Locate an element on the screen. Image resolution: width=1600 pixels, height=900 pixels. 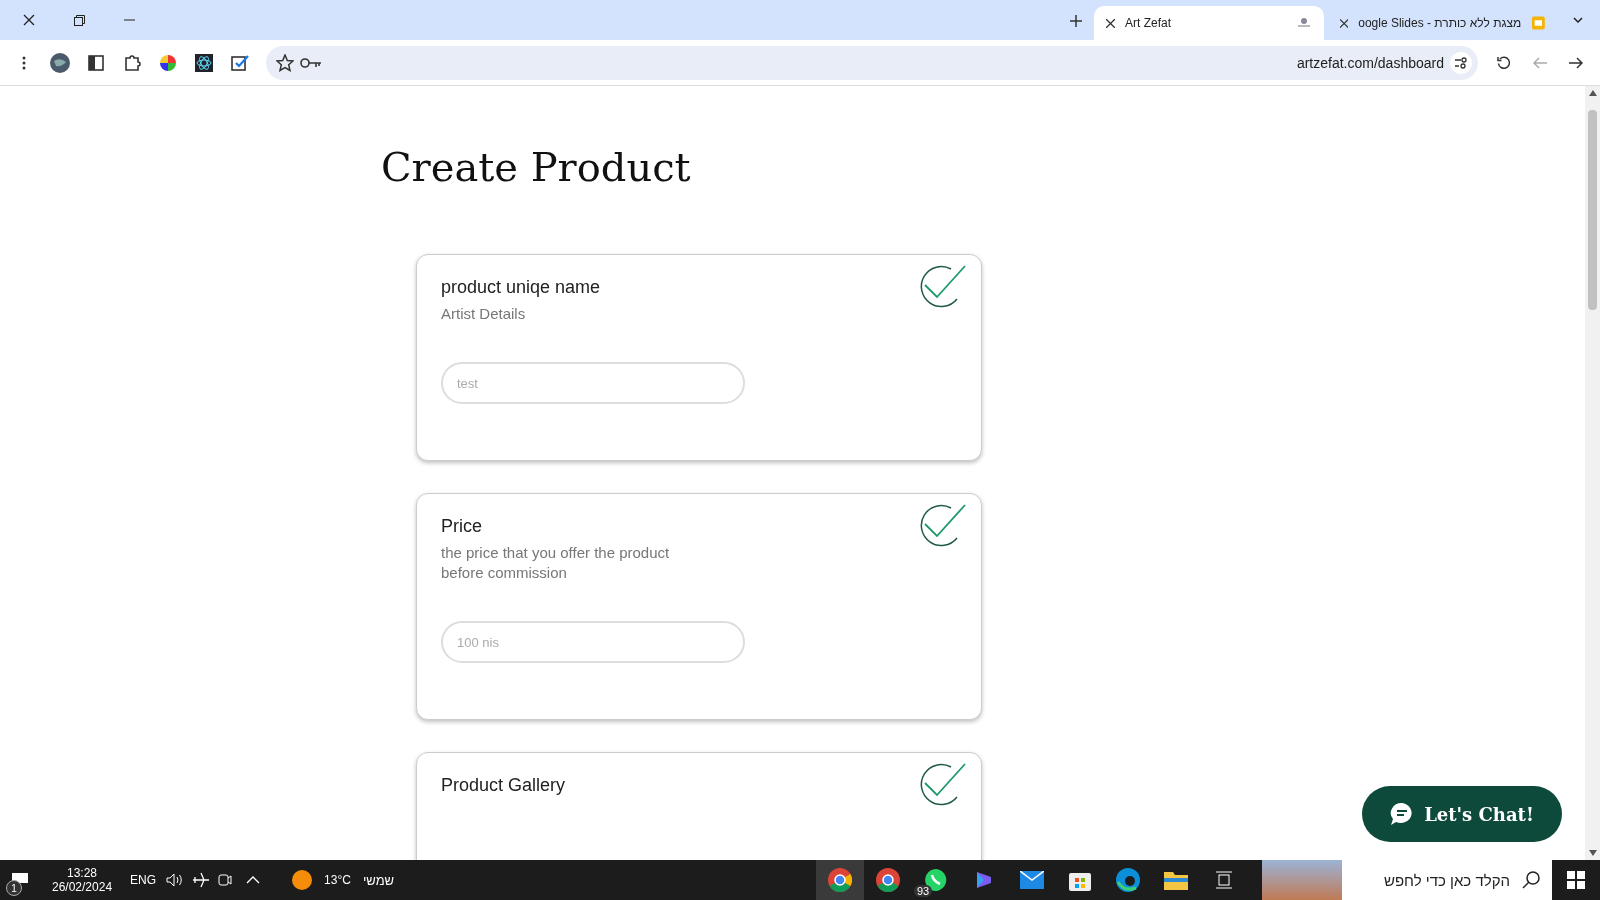
weather-text: שמשי is located at coordinates (378, 880).